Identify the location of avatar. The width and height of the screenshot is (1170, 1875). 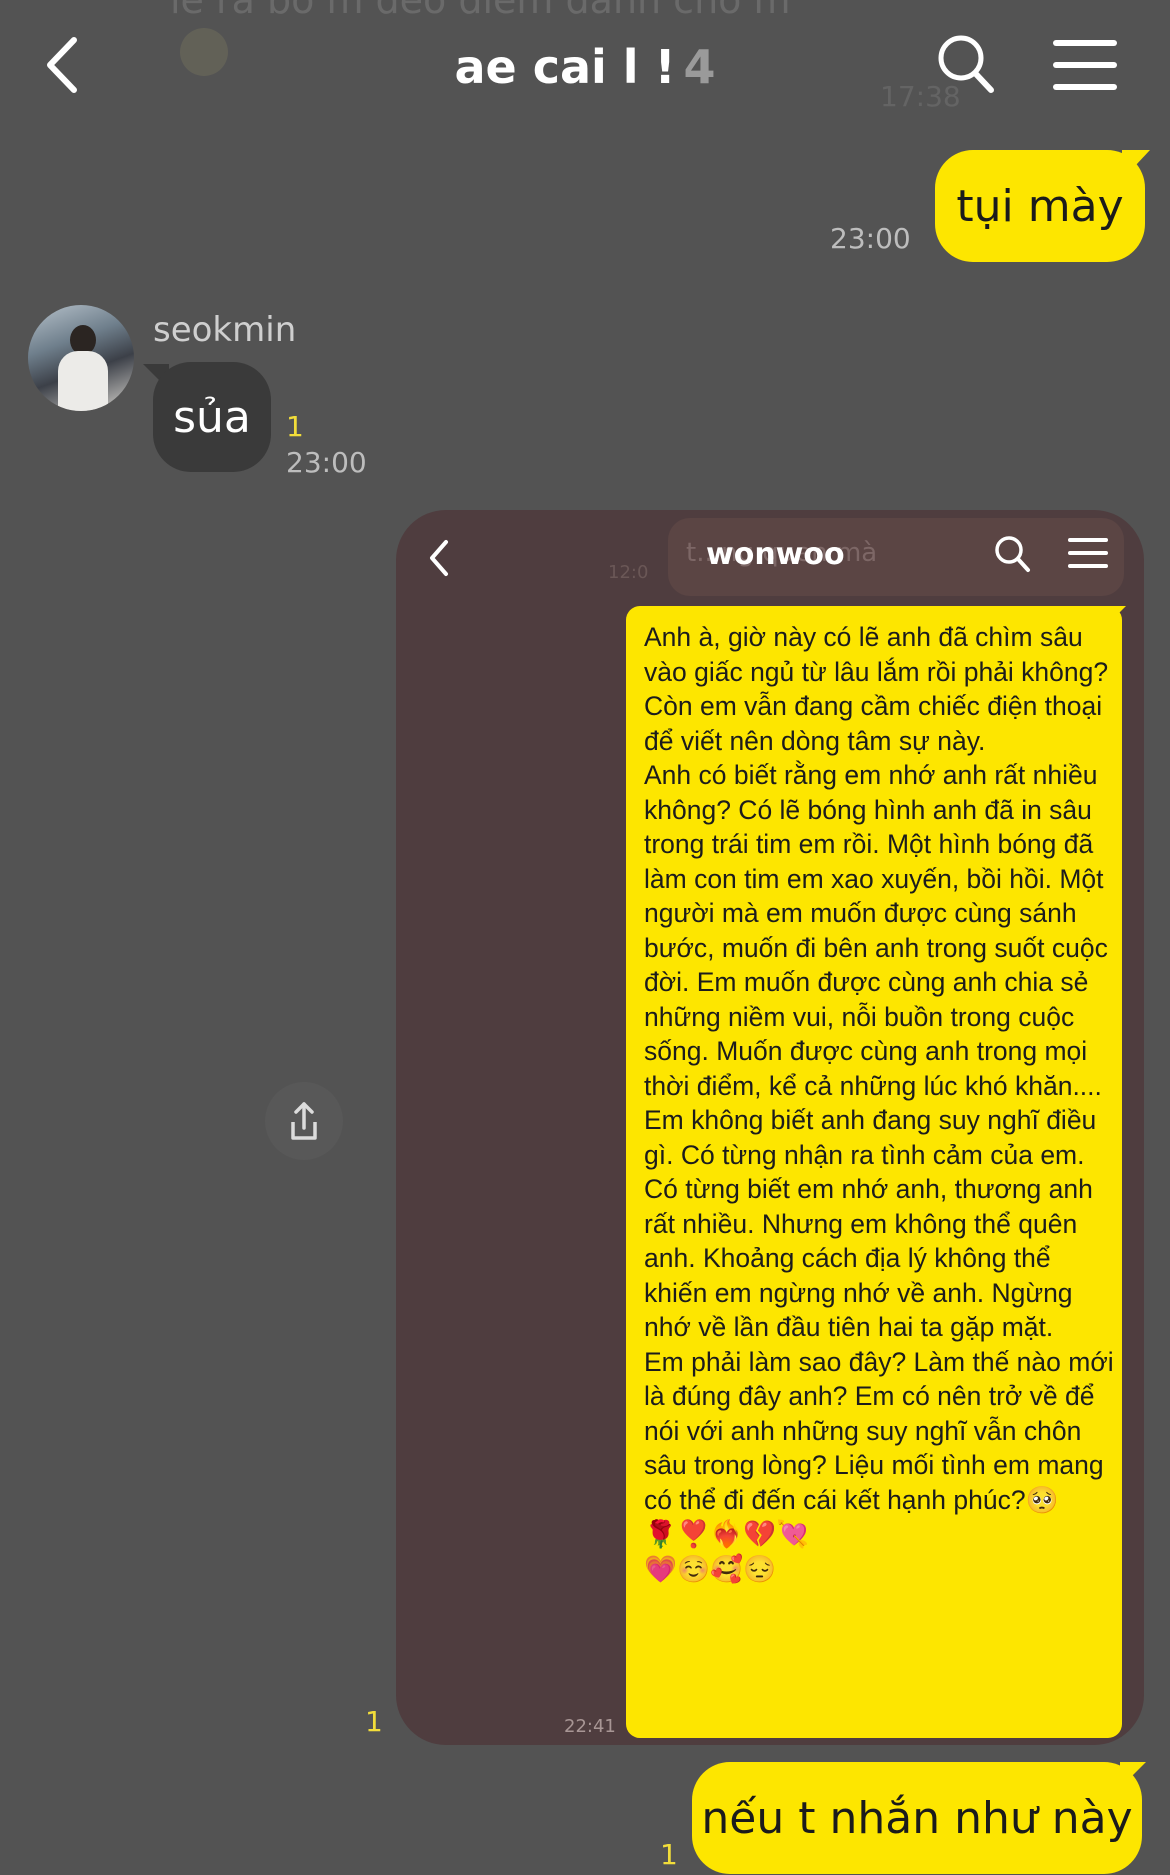
(81, 358).